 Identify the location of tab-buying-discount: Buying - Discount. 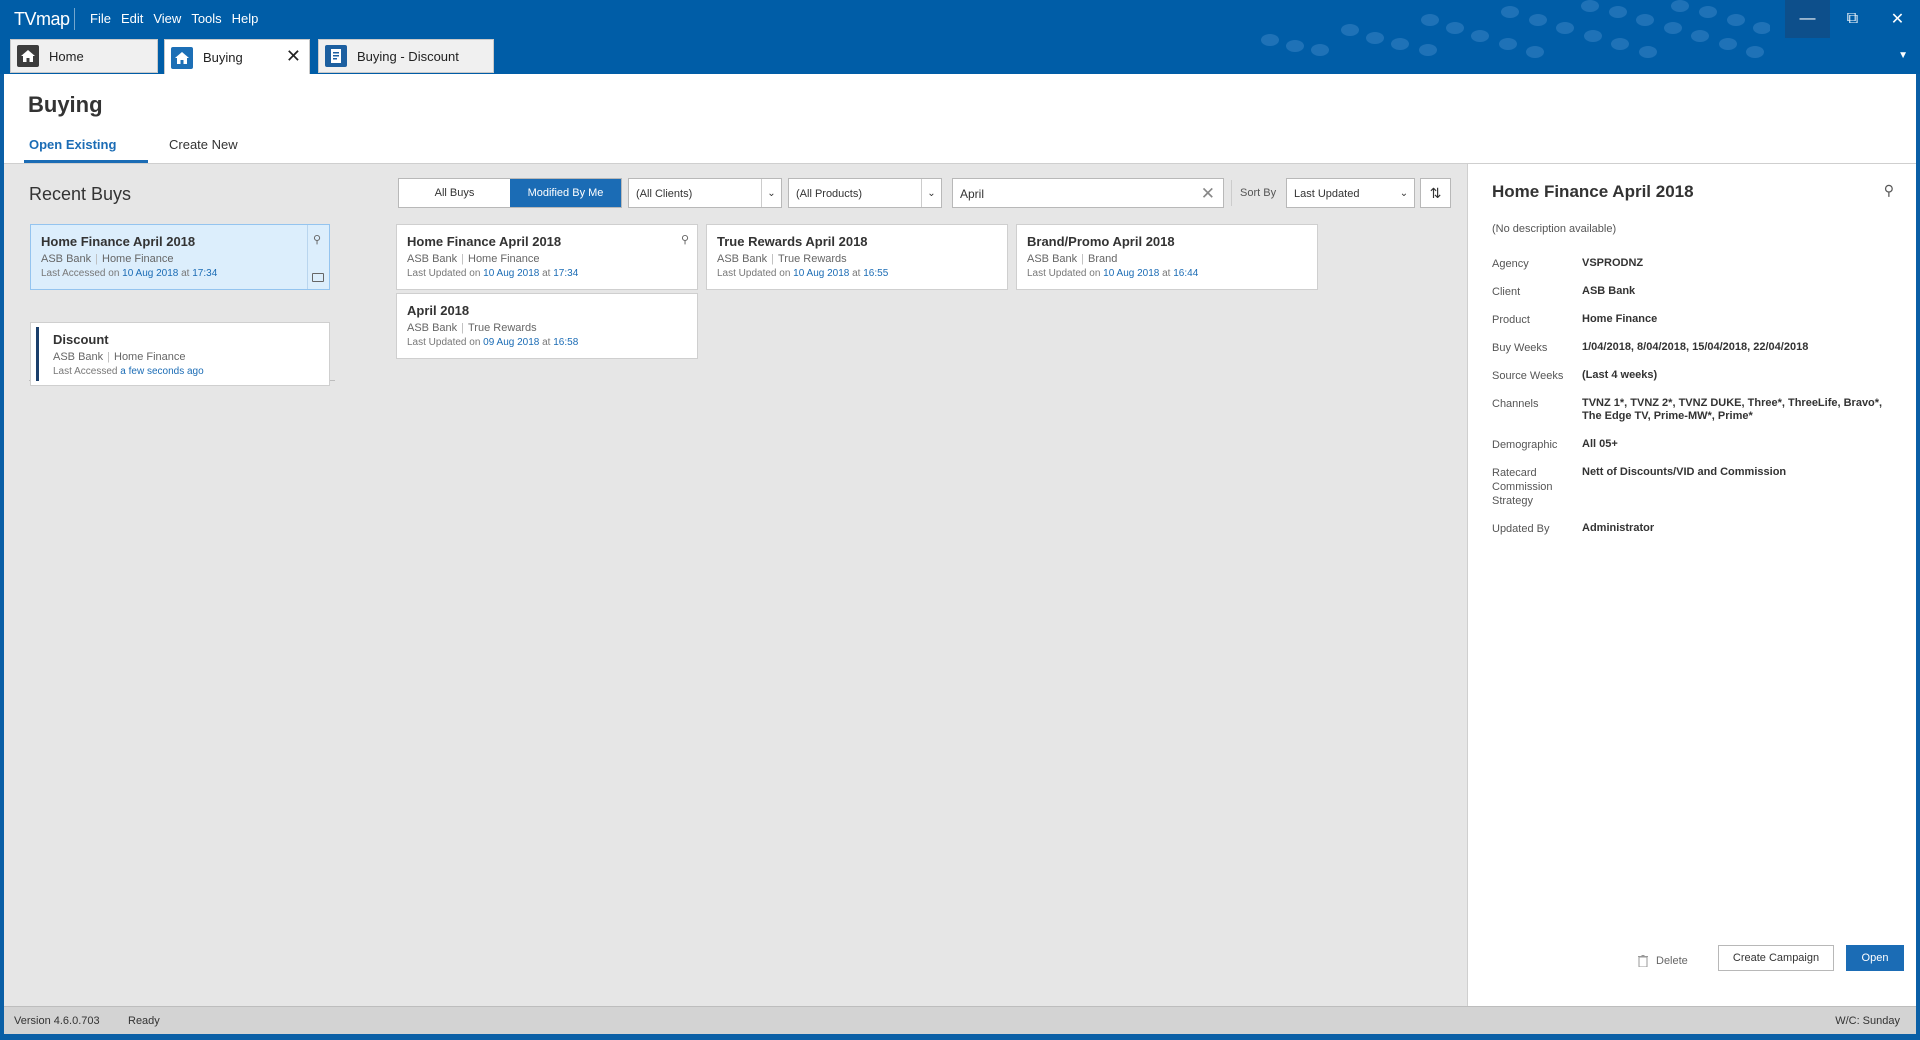
(406, 56).